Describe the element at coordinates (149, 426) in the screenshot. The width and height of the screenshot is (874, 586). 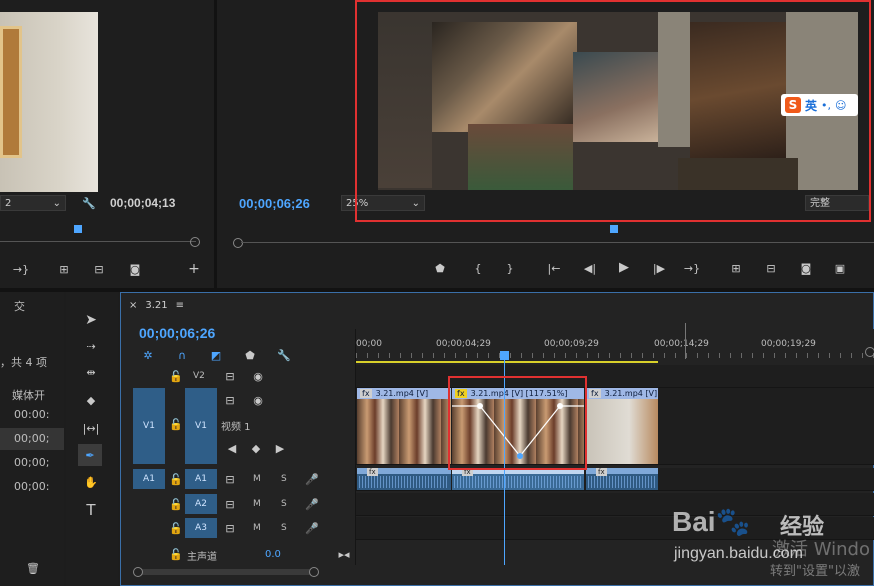
I see `source-patch-v1: V1` at that location.